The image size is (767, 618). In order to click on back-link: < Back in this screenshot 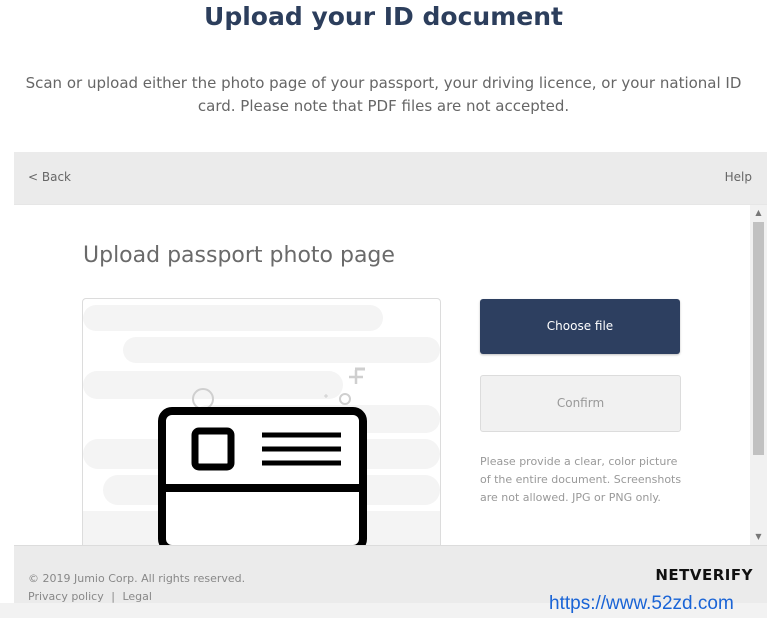, I will do `click(49, 177)`.